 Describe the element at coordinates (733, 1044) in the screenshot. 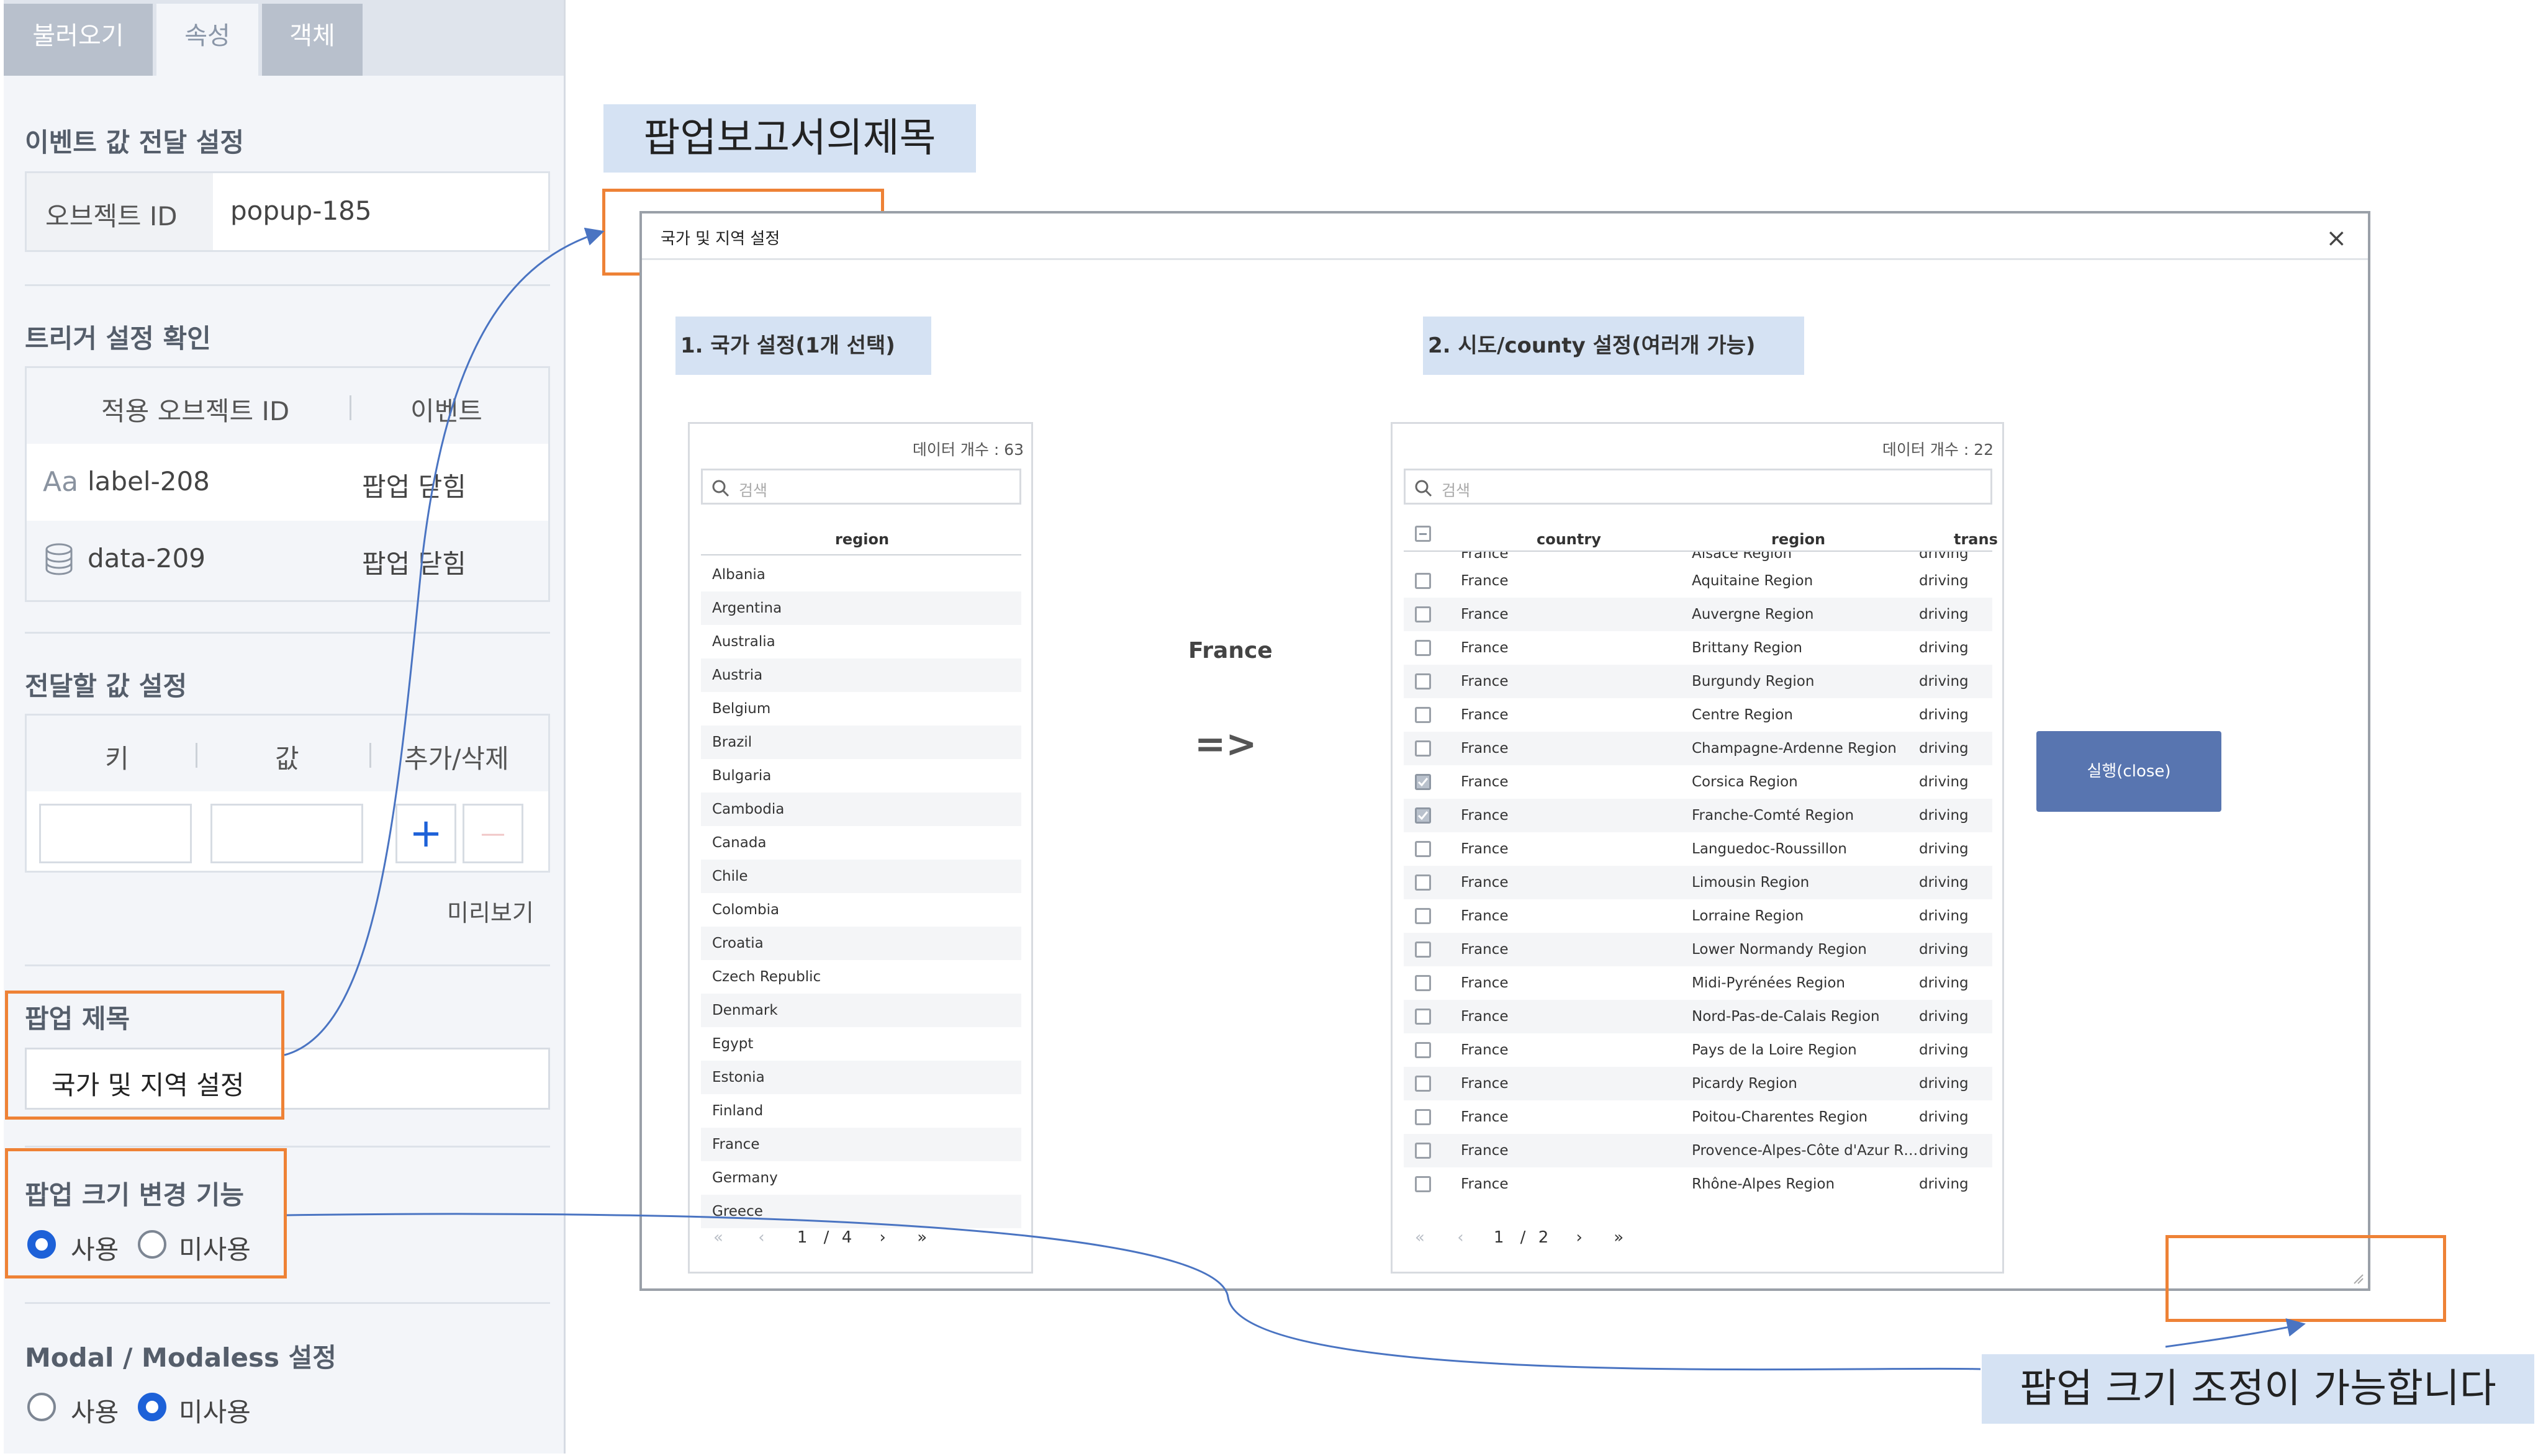

I see `country-name: Egypt` at that location.